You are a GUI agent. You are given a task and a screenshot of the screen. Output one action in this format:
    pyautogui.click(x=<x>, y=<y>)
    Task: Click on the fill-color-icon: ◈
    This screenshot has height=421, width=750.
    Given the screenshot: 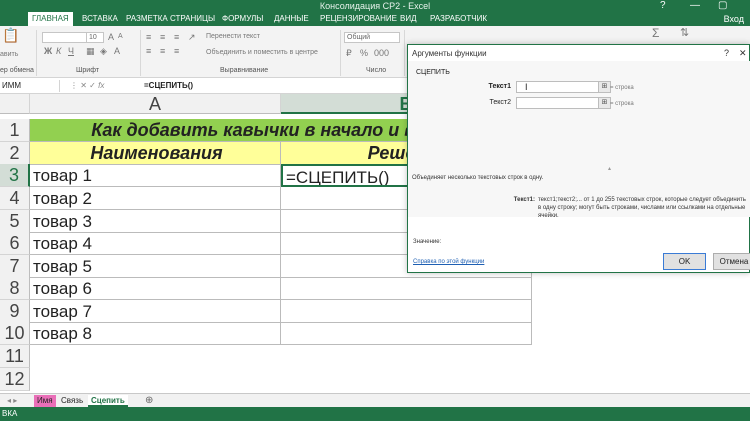 What is the action you would take?
    pyautogui.click(x=103, y=51)
    